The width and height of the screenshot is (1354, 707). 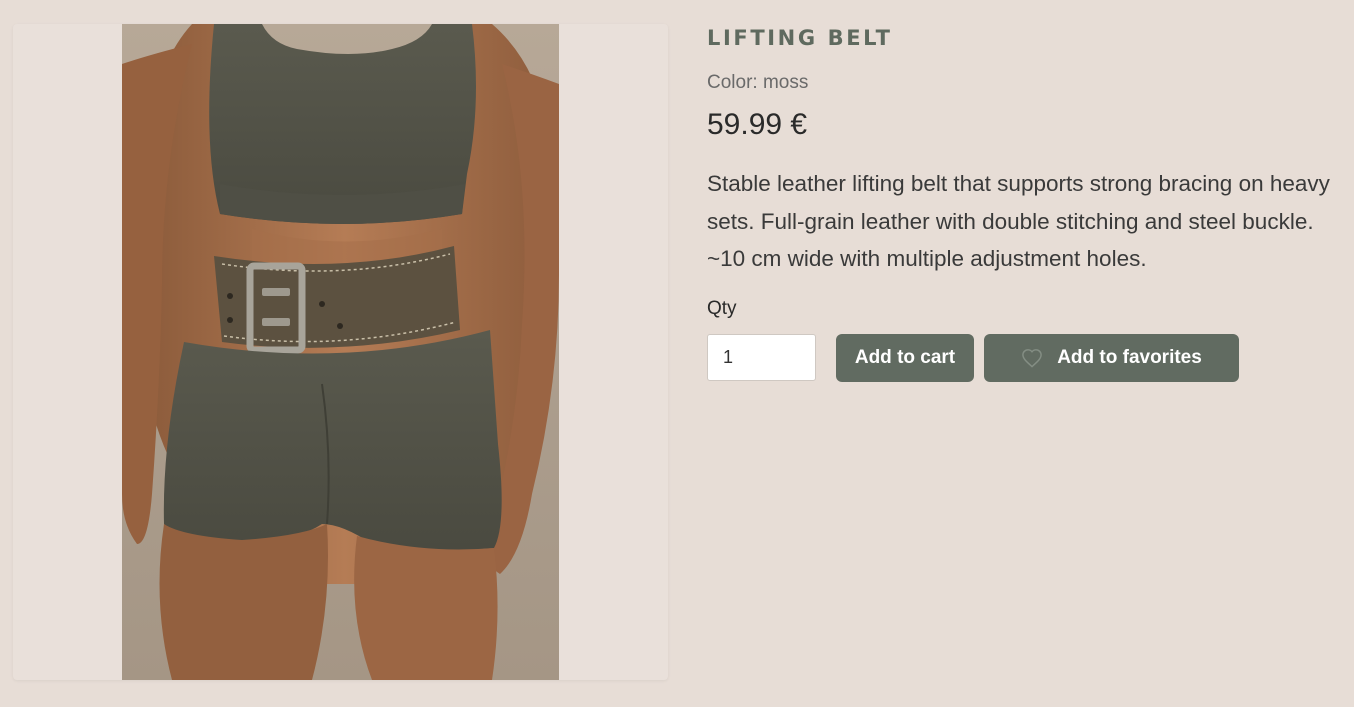 What do you see at coordinates (800, 38) in the screenshot?
I see `product-title: LIFTING BELT` at bounding box center [800, 38].